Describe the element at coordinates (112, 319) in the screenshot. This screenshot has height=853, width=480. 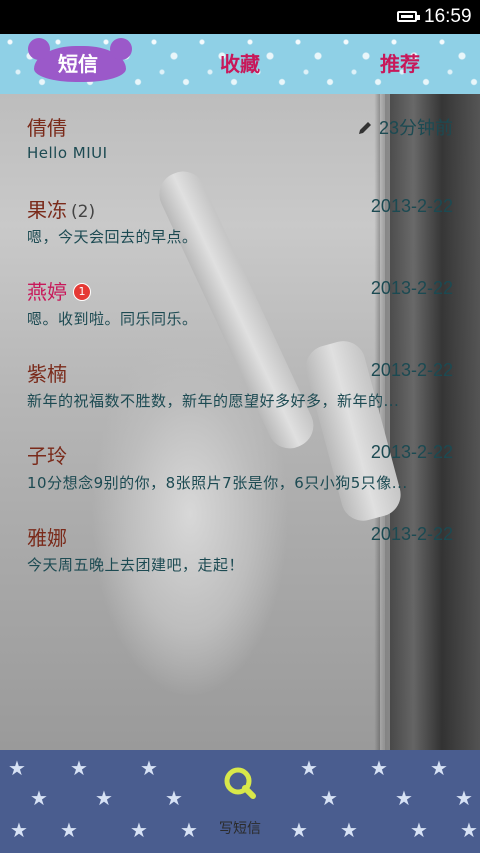
I see `message-preview: 嗯。收到啦。同乐同乐。` at that location.